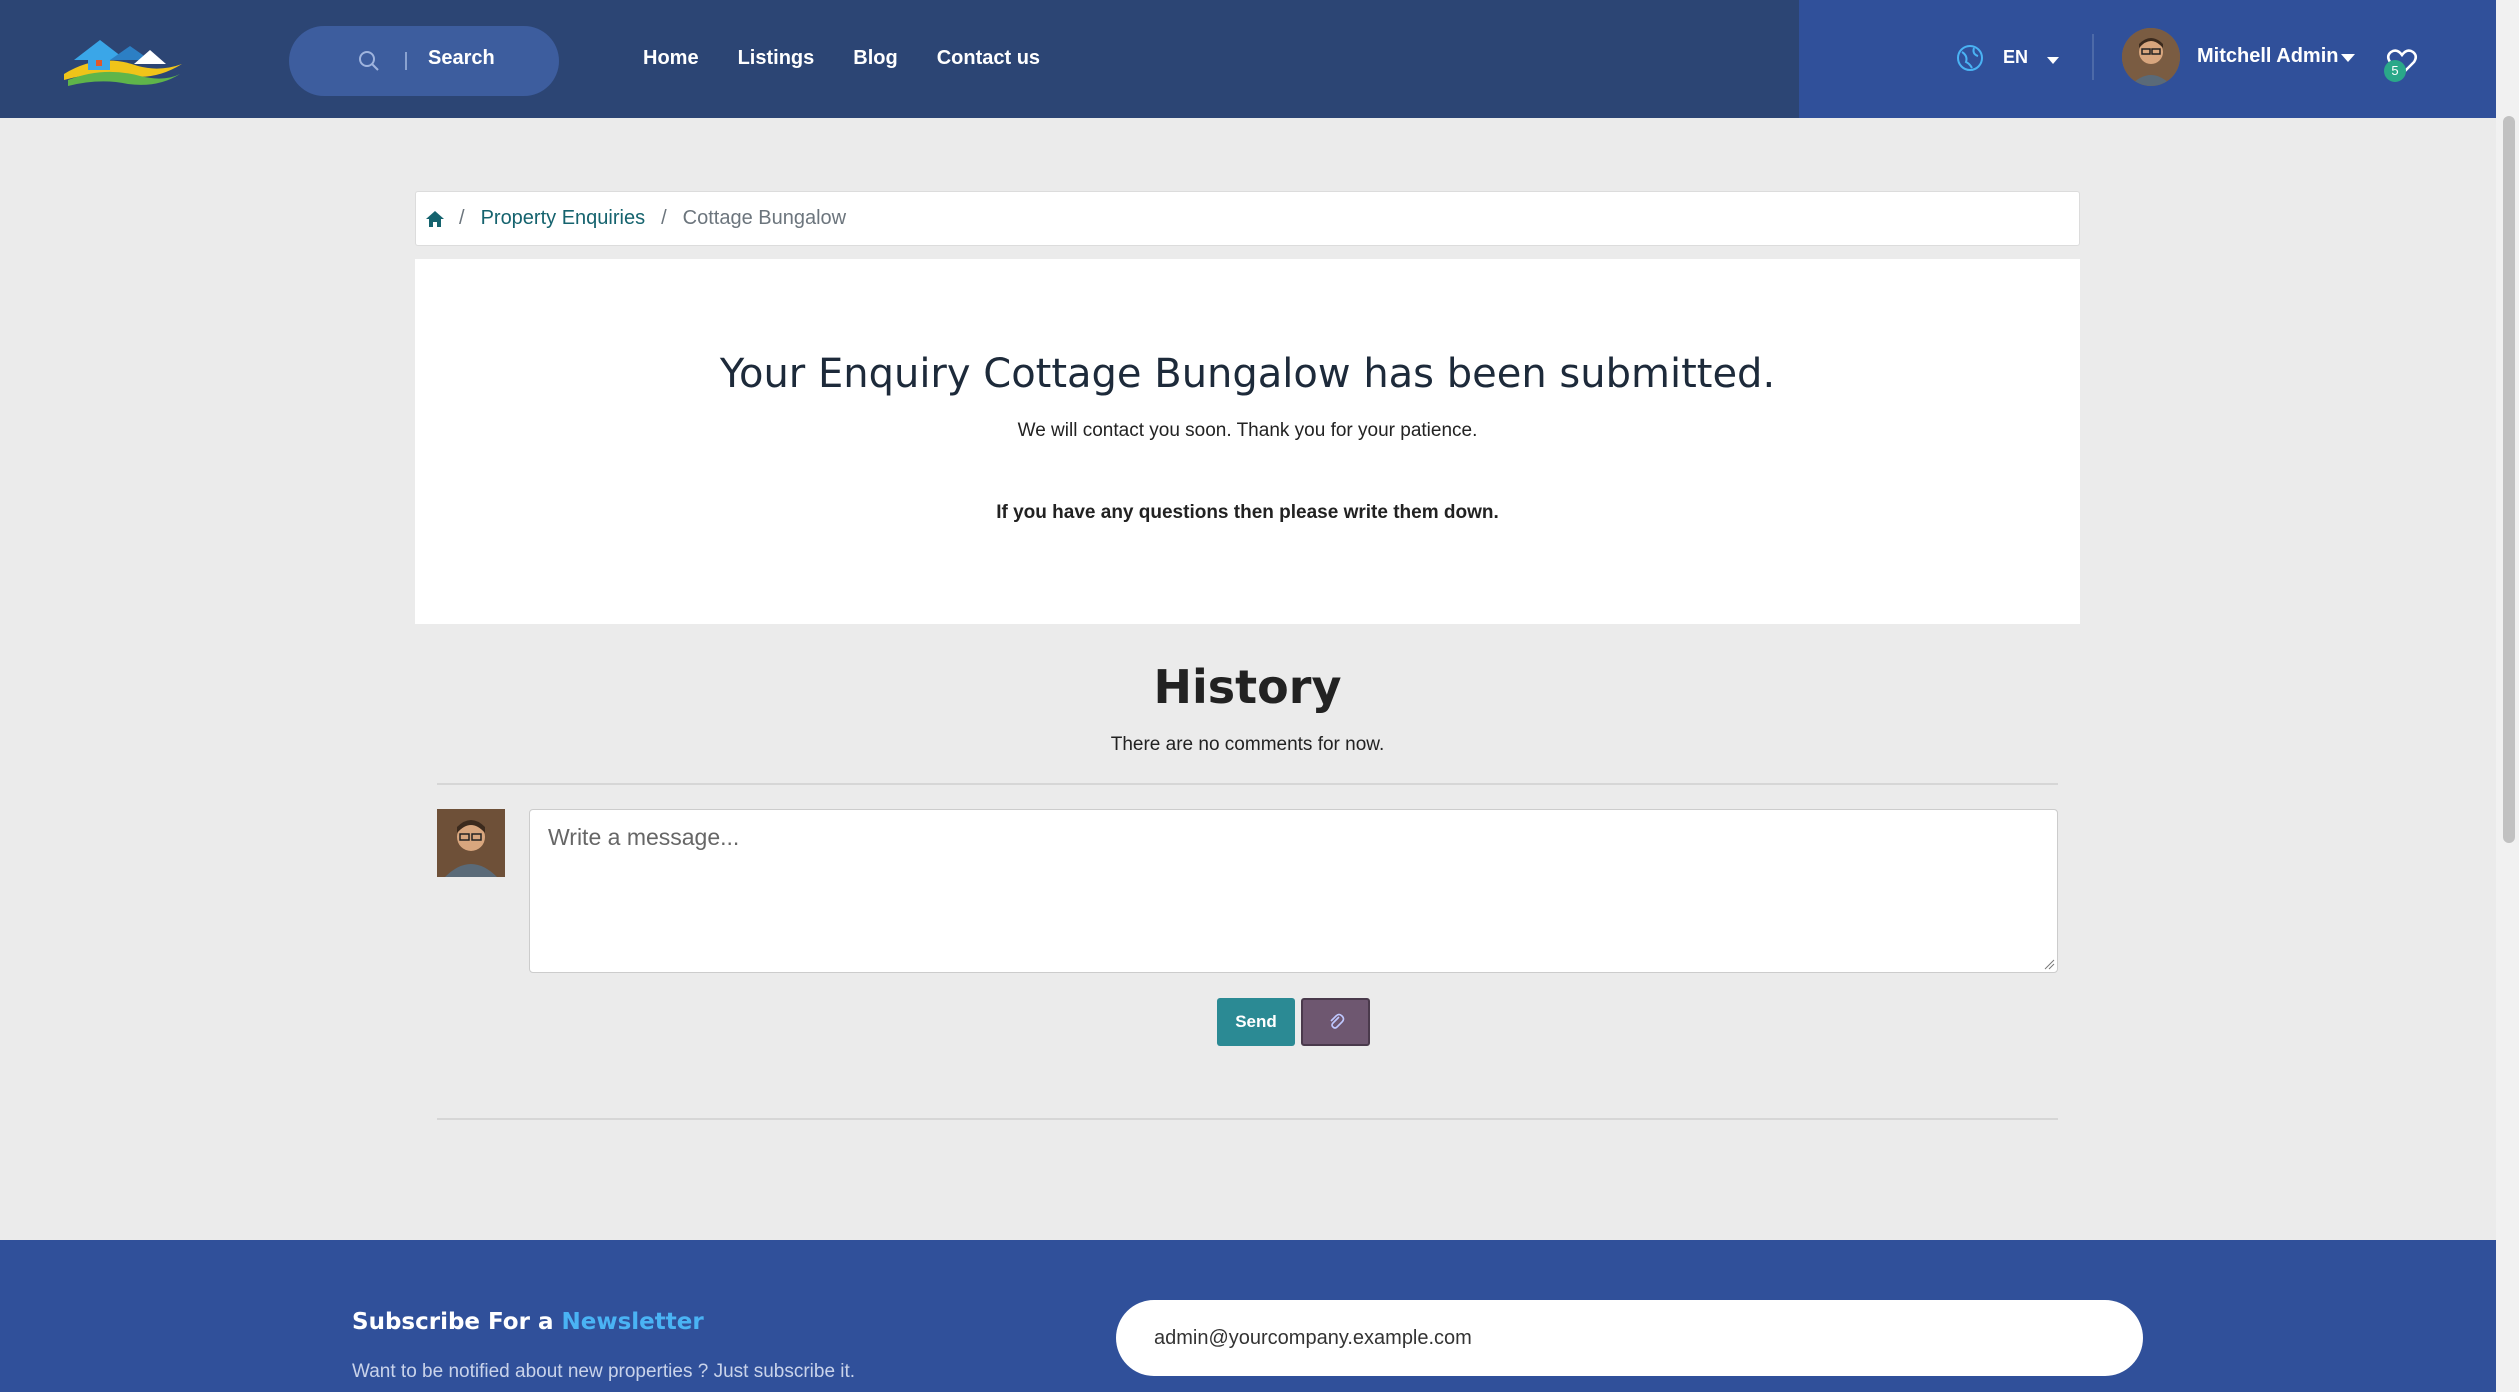 Image resolution: width=2519 pixels, height=1392 pixels. I want to click on user-name: Mitchell Admin, so click(2267, 56).